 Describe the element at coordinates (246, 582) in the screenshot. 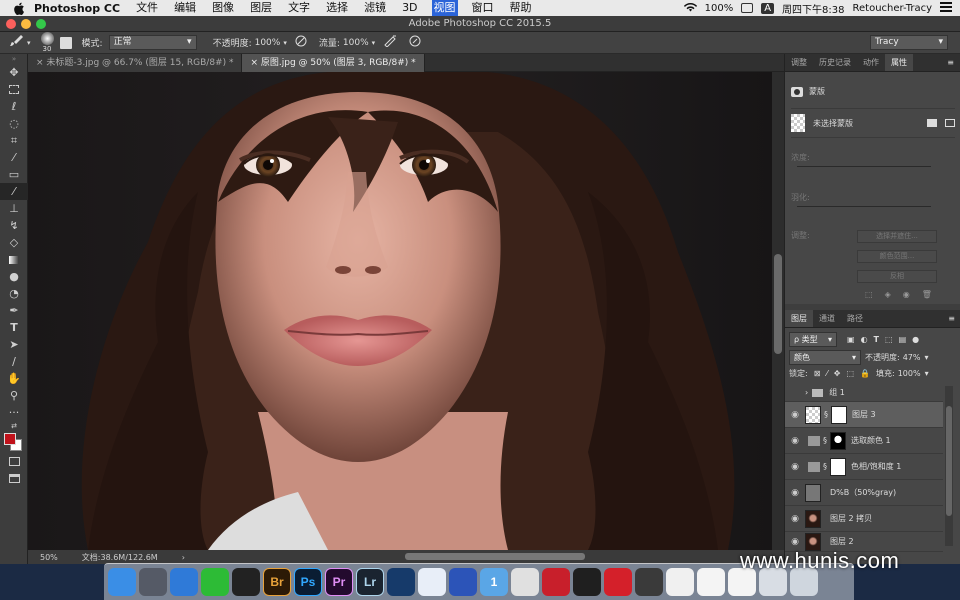

I see `dock-qq-icon` at that location.